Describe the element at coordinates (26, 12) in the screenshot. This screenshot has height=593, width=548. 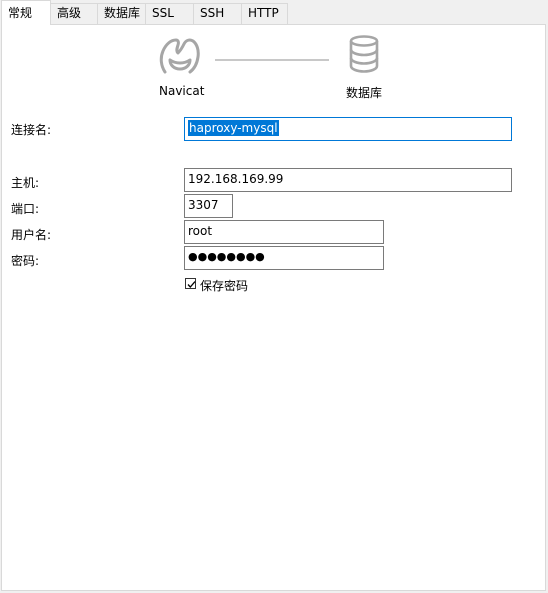
I see `tab-general: 常规` at that location.